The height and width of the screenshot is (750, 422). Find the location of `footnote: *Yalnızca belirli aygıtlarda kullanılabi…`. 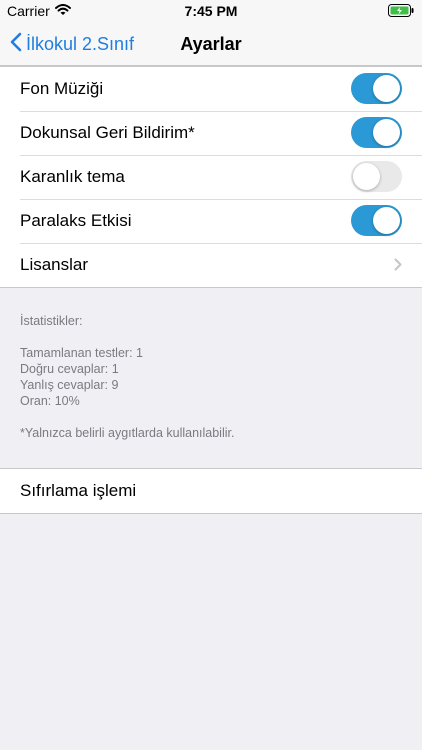

footnote: *Yalnızca belirli aygıtlarda kullanılabi… is located at coordinates (127, 433).